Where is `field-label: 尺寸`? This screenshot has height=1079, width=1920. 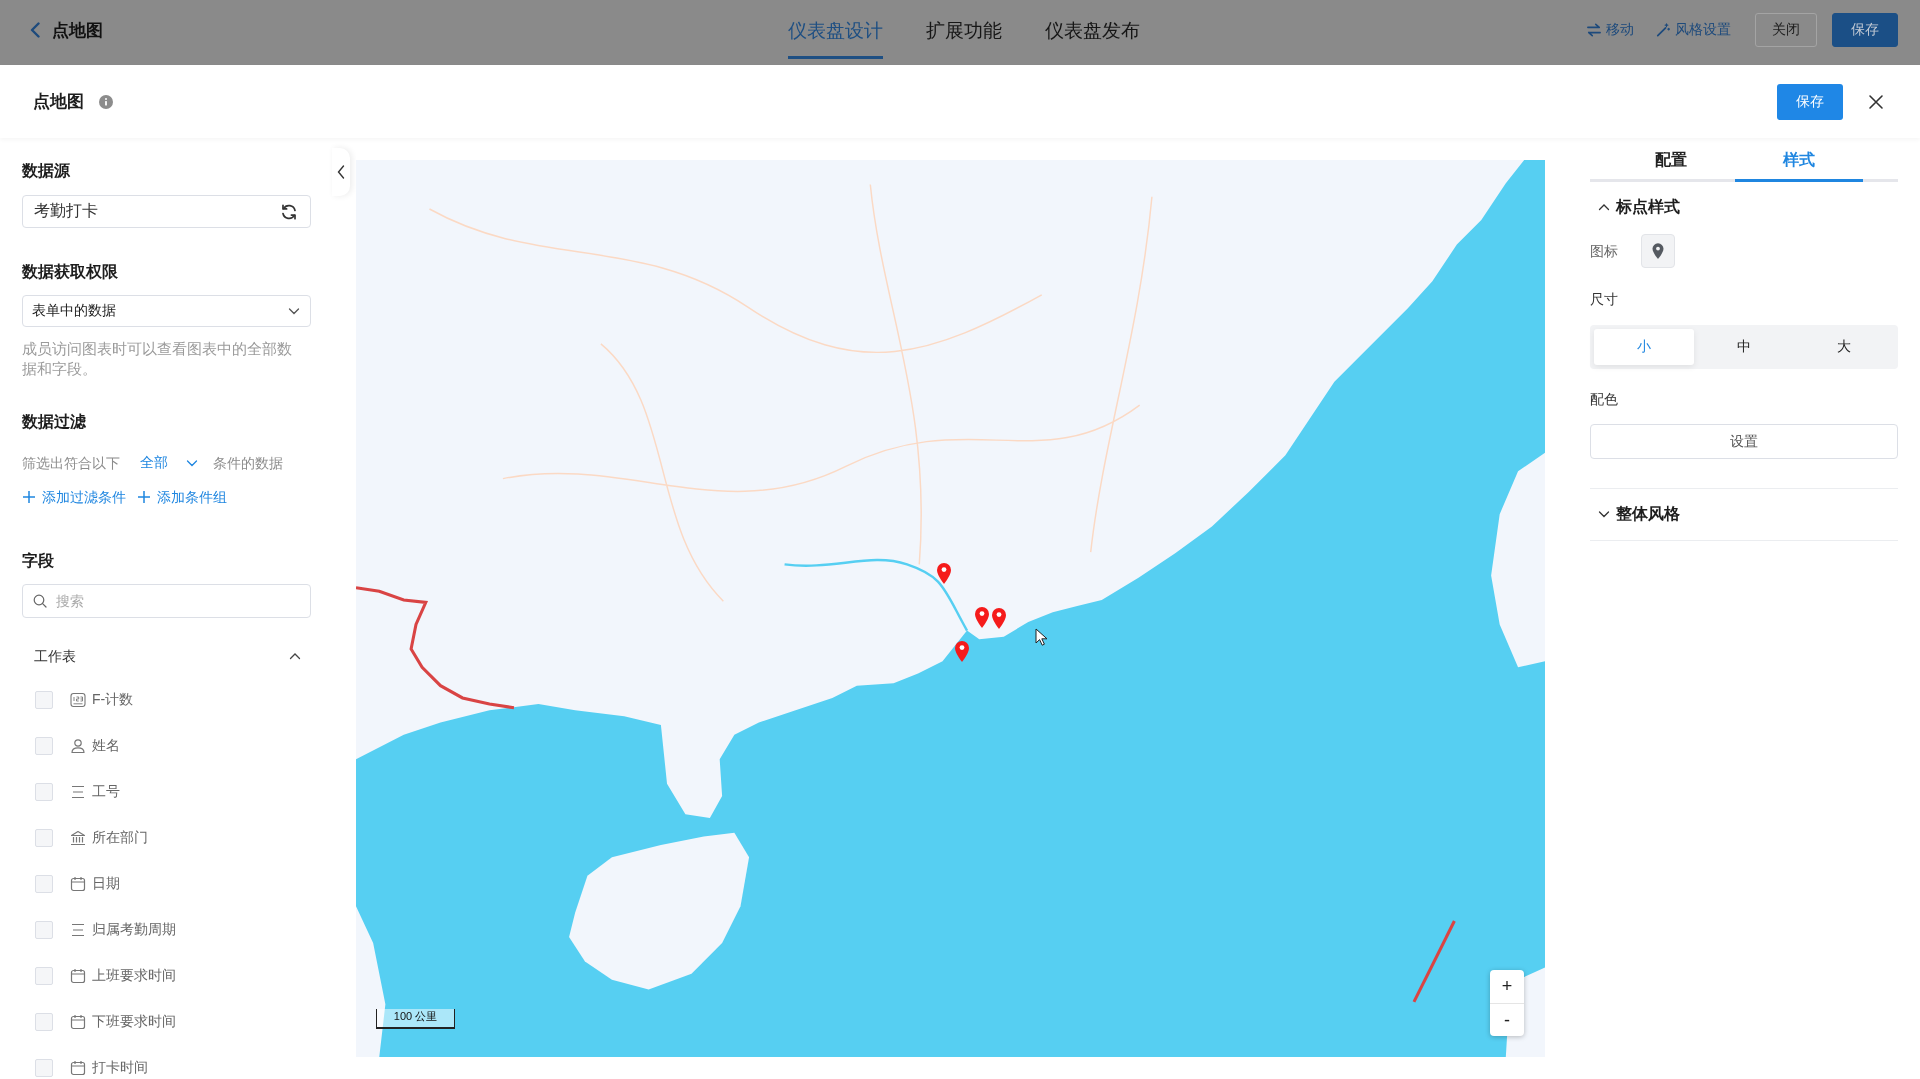 field-label: 尺寸 is located at coordinates (1604, 299).